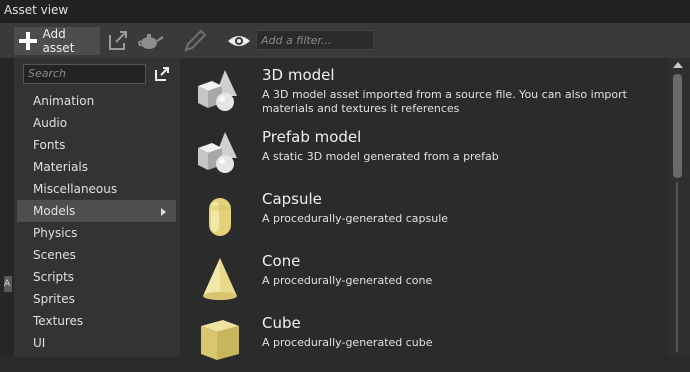 This screenshot has height=372, width=690. Describe the element at coordinates (162, 74) in the screenshot. I see `collapse-icon` at that location.